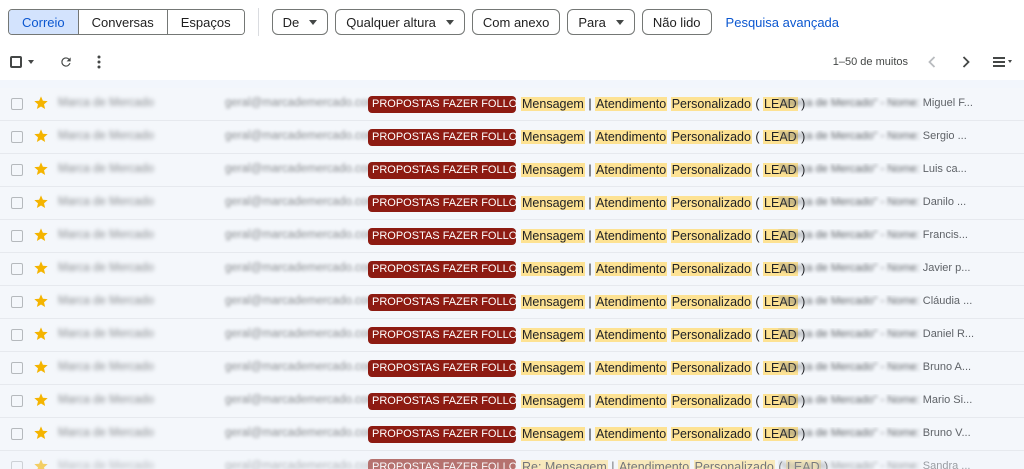 This screenshot has width=1024, height=469. Describe the element at coordinates (16, 62) in the screenshot. I see `select-checkbox-icon` at that location.